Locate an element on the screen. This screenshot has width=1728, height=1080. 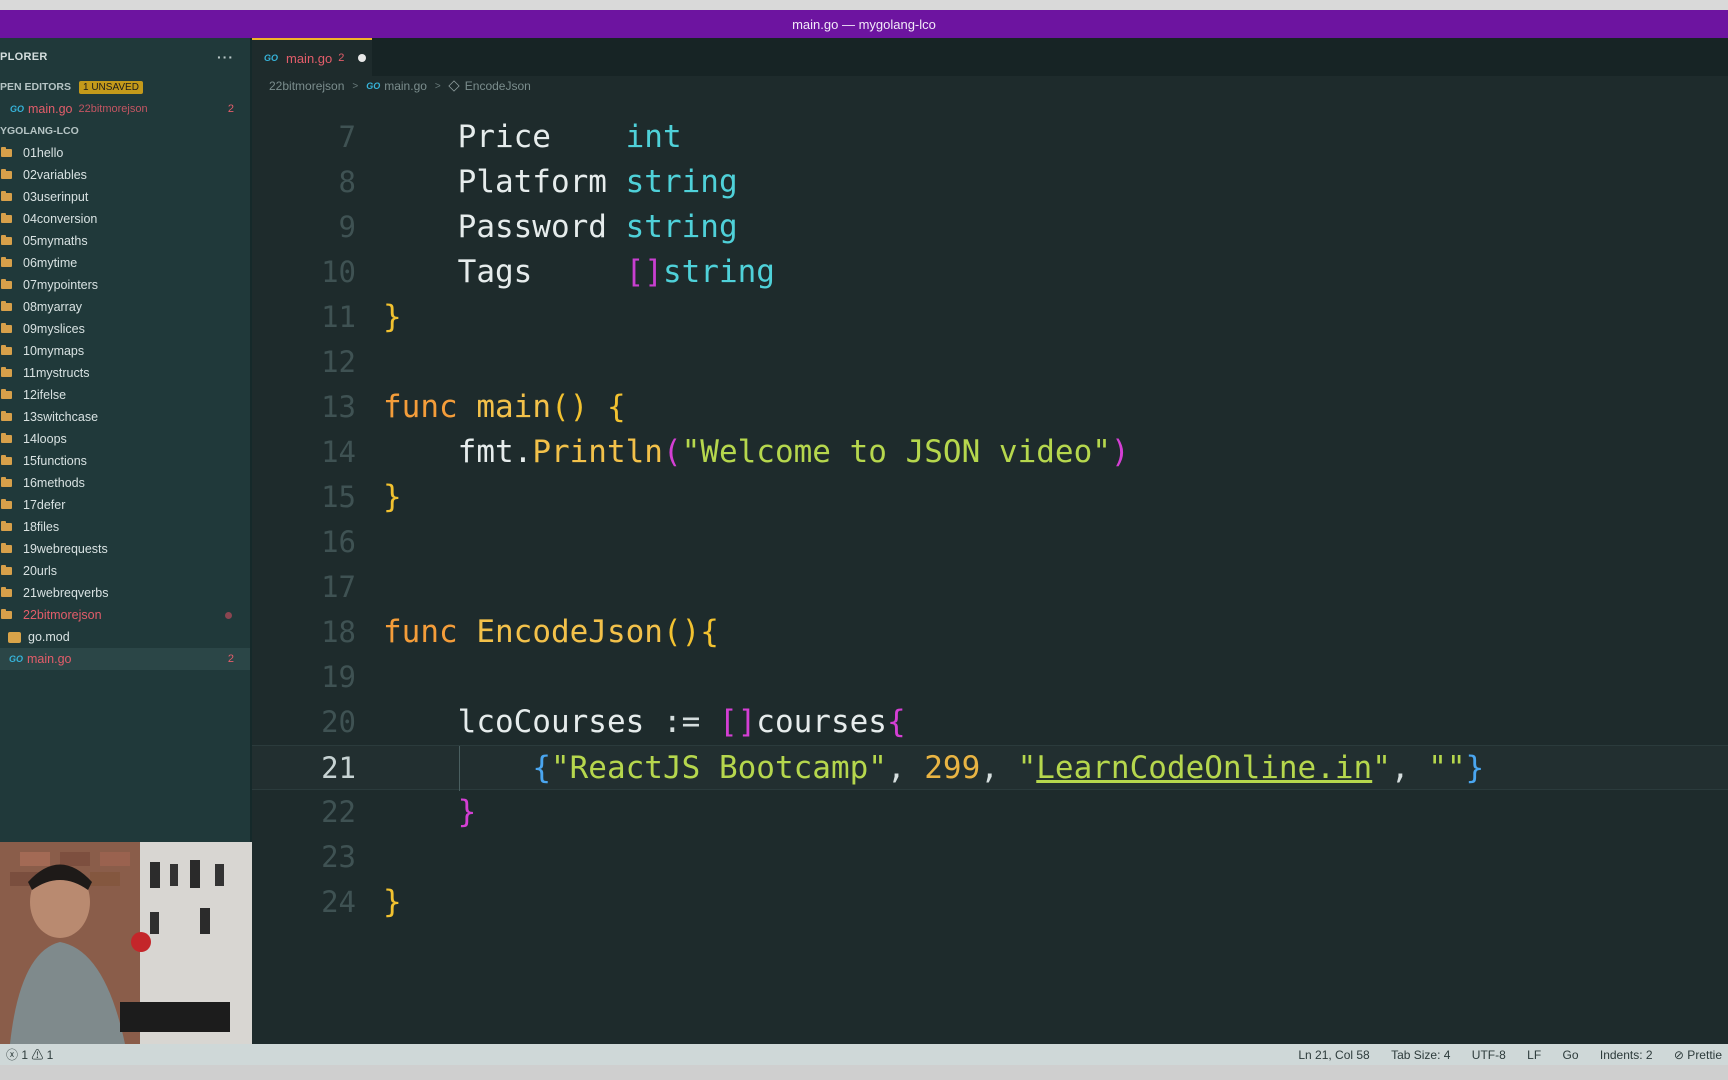
unsaved-badge: 1 UNSAVED is located at coordinates (111, 87).